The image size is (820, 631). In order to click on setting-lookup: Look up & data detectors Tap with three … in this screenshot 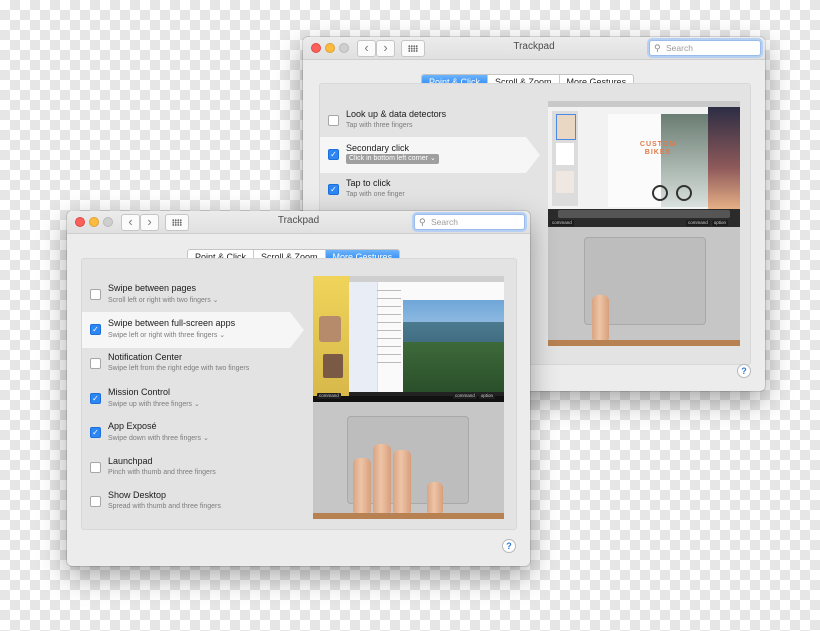, I will do `click(430, 121)`.